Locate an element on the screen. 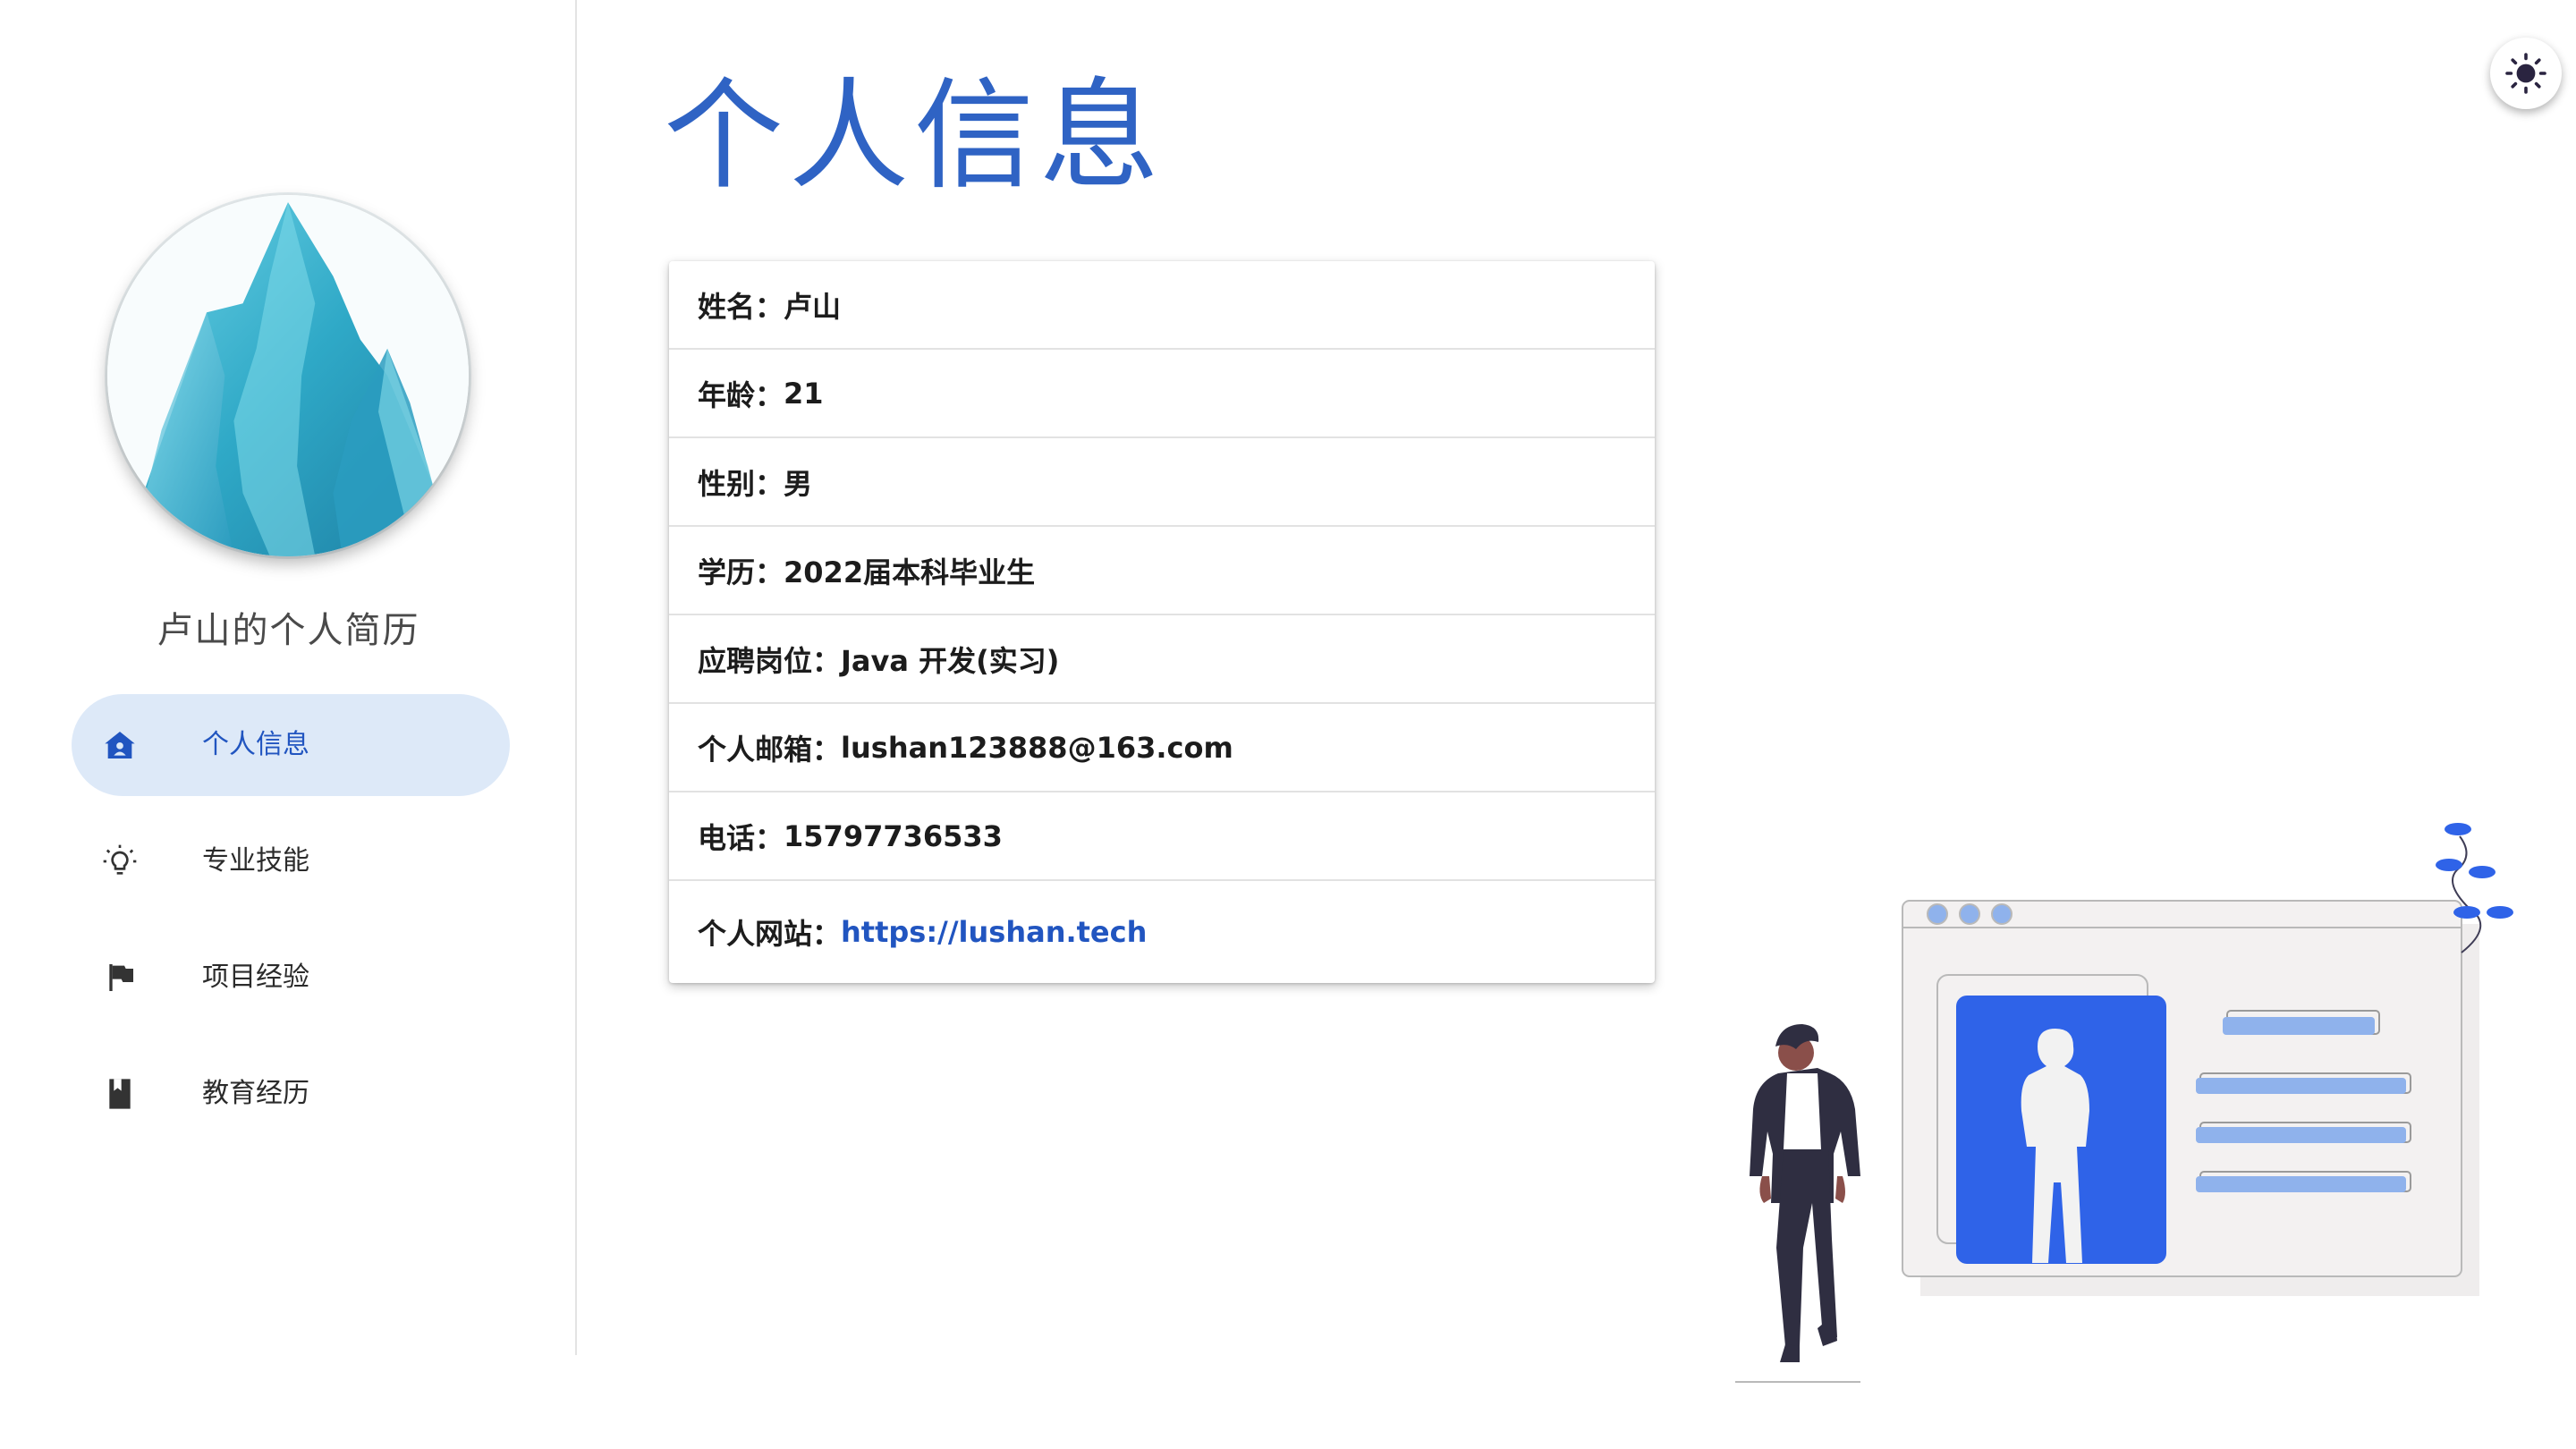  sidebar-item-label: 项目经验 is located at coordinates (255, 977).